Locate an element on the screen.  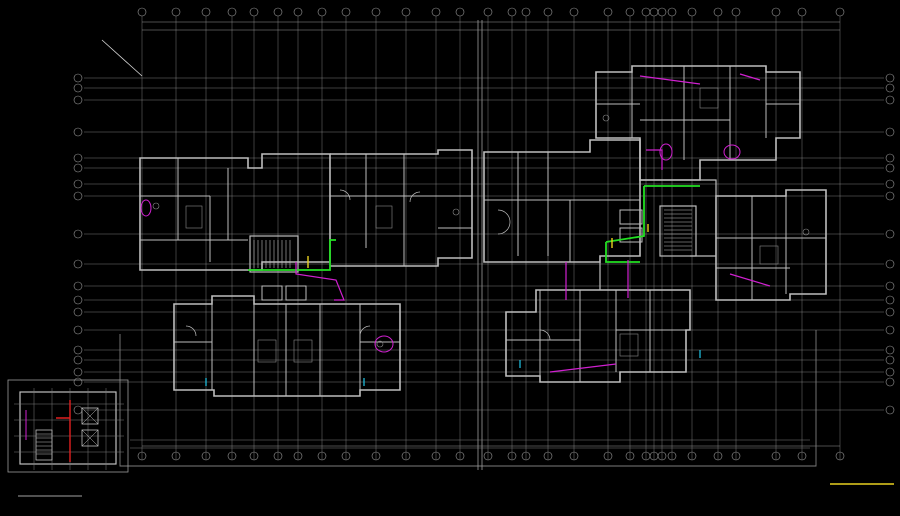
wall-connector-right is located at coordinates (658, 234).